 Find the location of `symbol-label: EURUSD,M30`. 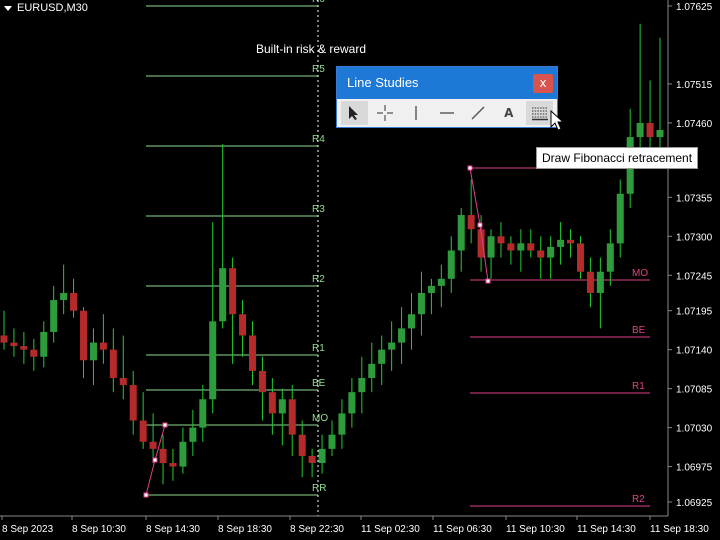

symbol-label: EURUSD,M30 is located at coordinates (46, 8).